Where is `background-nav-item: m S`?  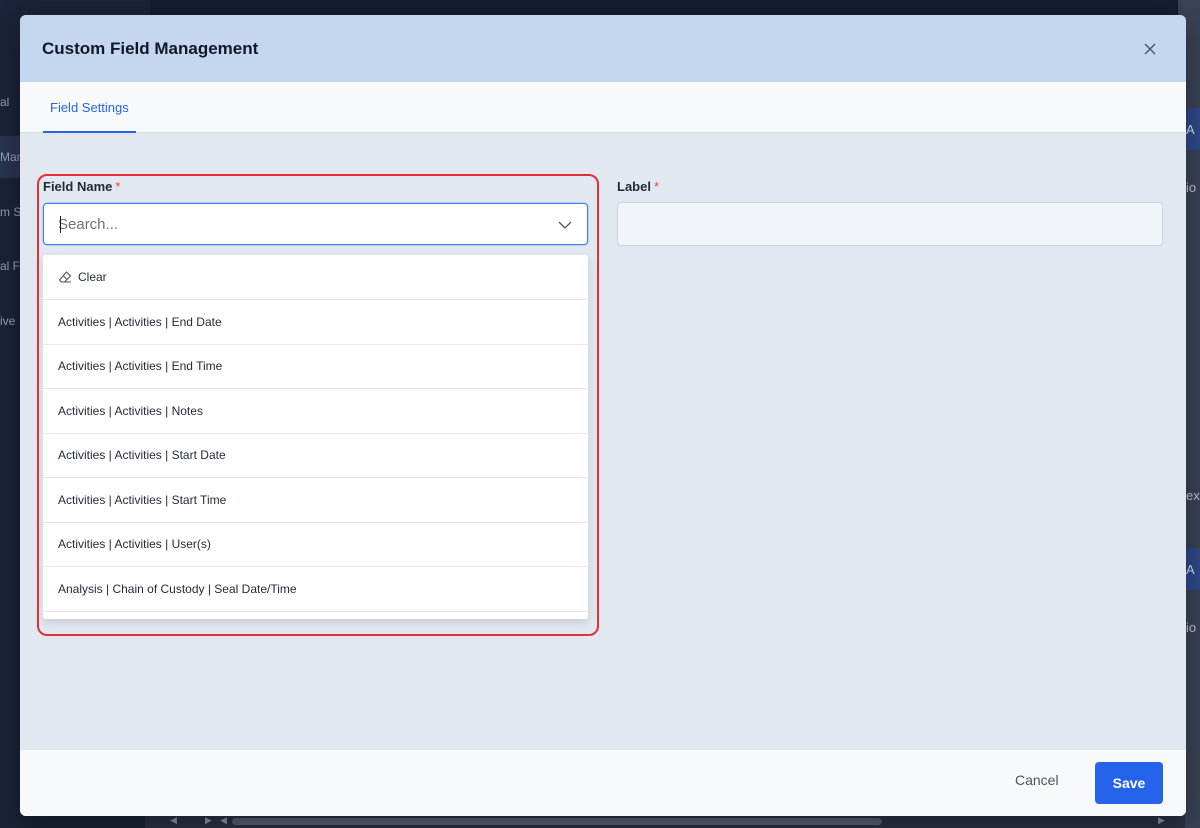 background-nav-item: m S is located at coordinates (11, 212).